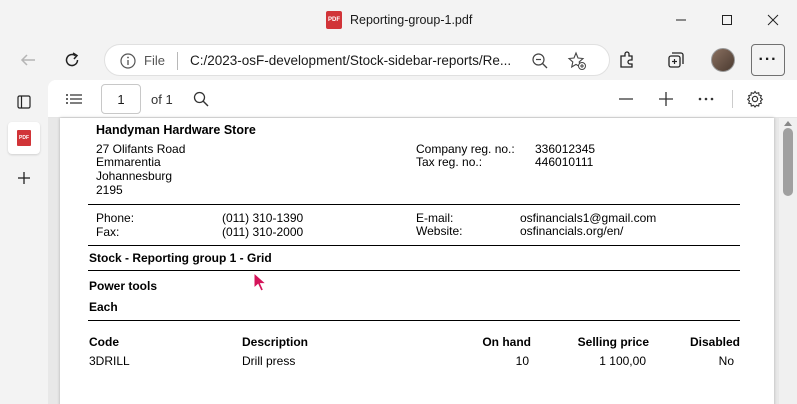  What do you see at coordinates (154, 60) in the screenshot?
I see `file-protocol-label: File` at bounding box center [154, 60].